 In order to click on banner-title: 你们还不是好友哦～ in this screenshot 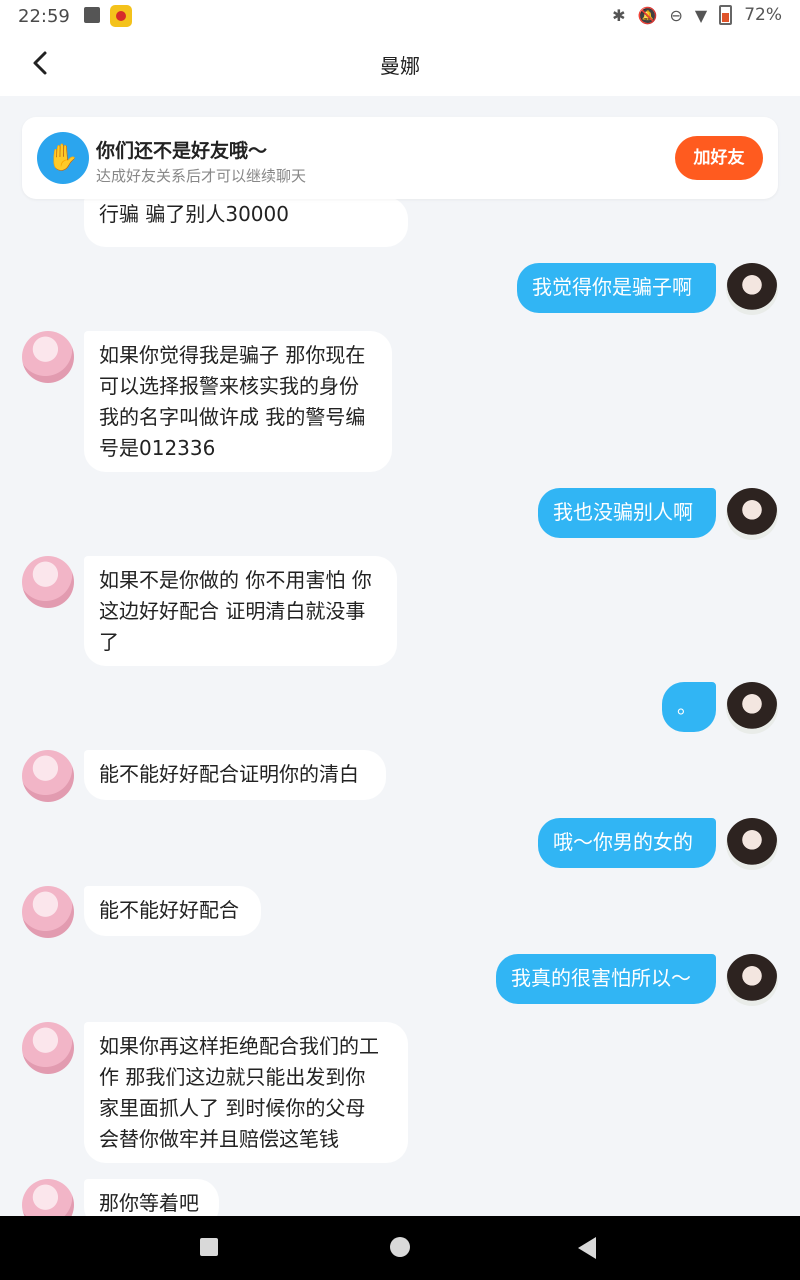, I will do `click(182, 151)`.